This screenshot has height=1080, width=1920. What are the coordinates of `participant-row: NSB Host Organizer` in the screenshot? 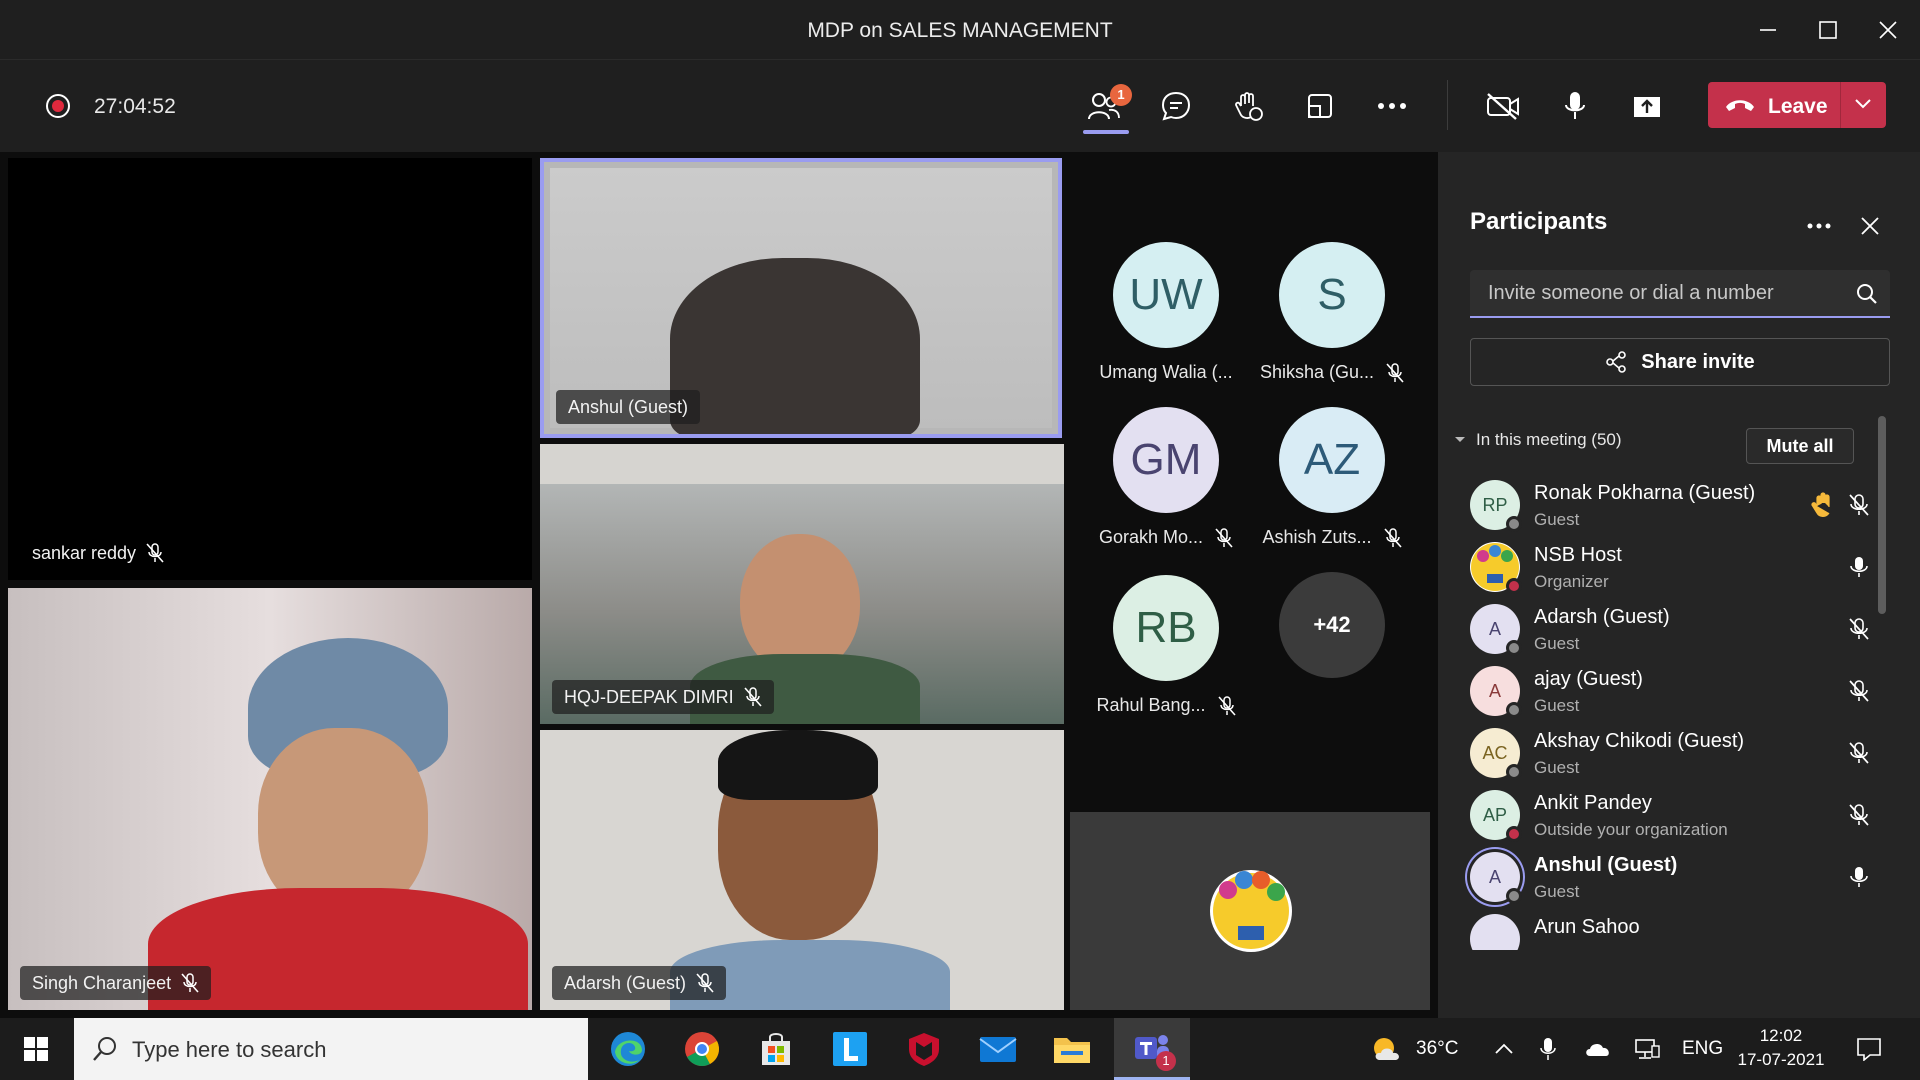 It's located at (1680, 567).